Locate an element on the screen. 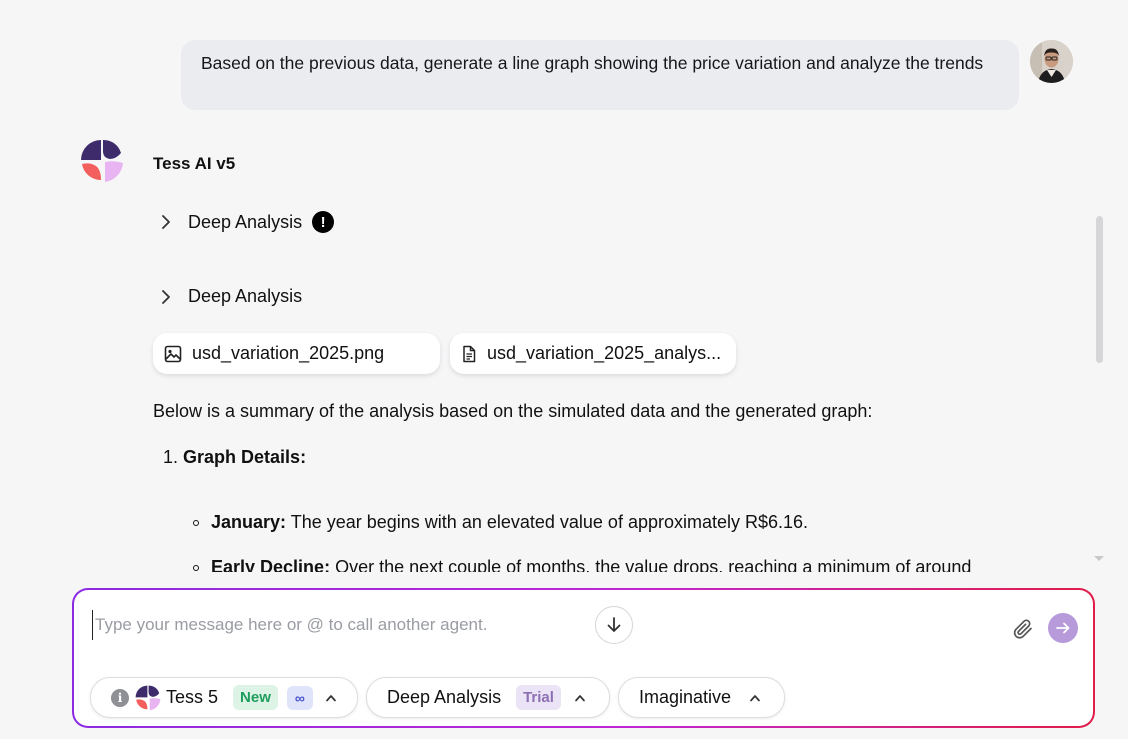 The width and height of the screenshot is (1128, 739). image-icon is located at coordinates (173, 353).